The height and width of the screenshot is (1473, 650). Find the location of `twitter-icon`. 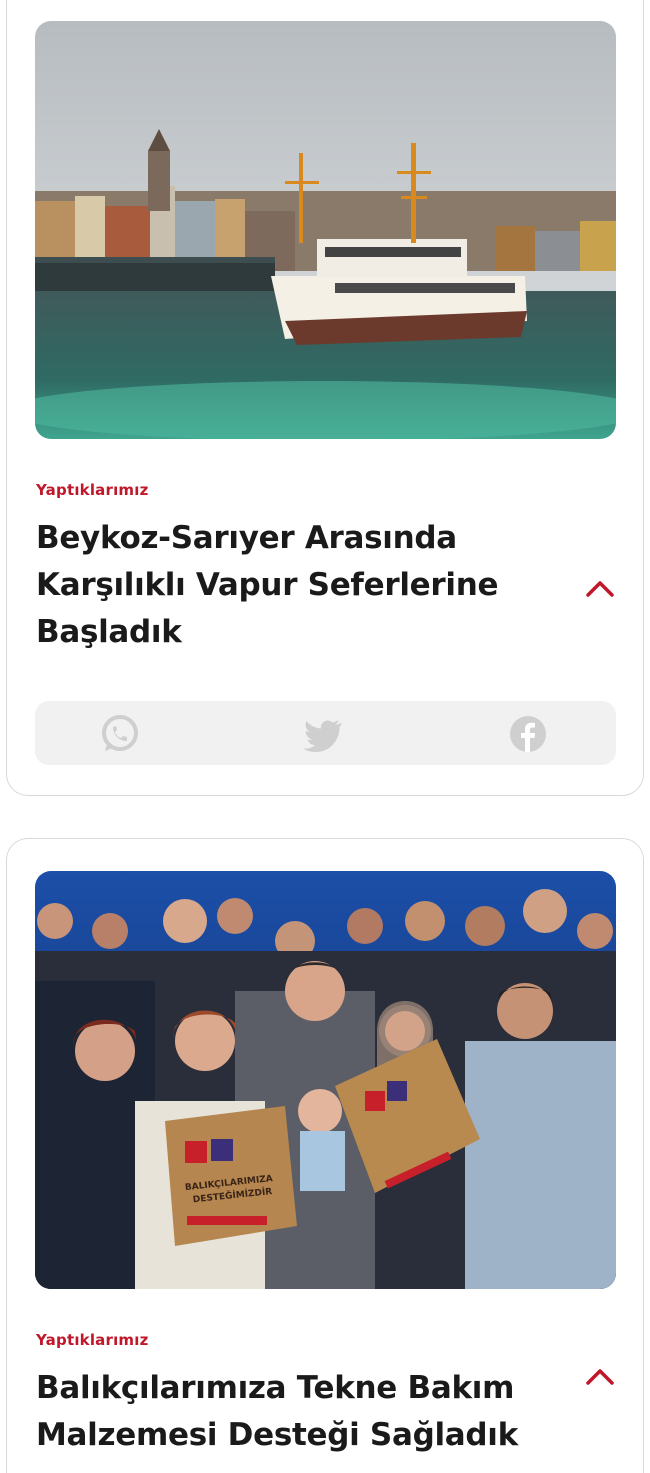

twitter-icon is located at coordinates (324, 734).